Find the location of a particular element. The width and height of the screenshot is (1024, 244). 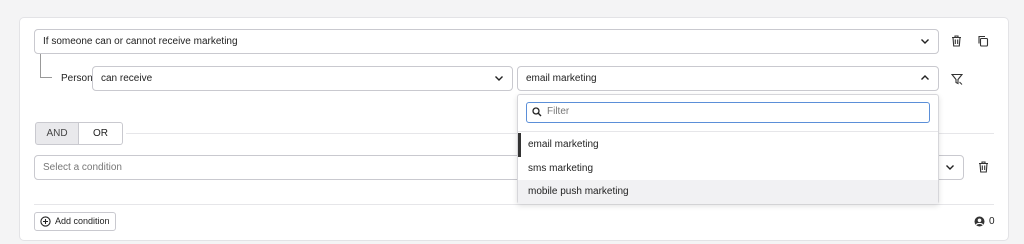

and-label: AND is located at coordinates (57, 133).